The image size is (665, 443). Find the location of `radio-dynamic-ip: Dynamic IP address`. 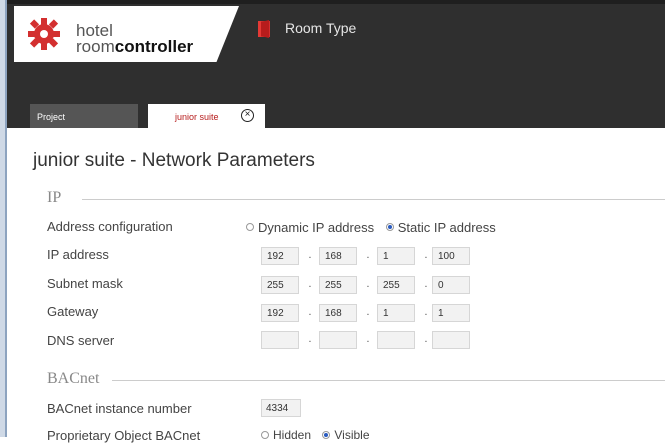

radio-dynamic-ip: Dynamic IP address is located at coordinates (310, 227).